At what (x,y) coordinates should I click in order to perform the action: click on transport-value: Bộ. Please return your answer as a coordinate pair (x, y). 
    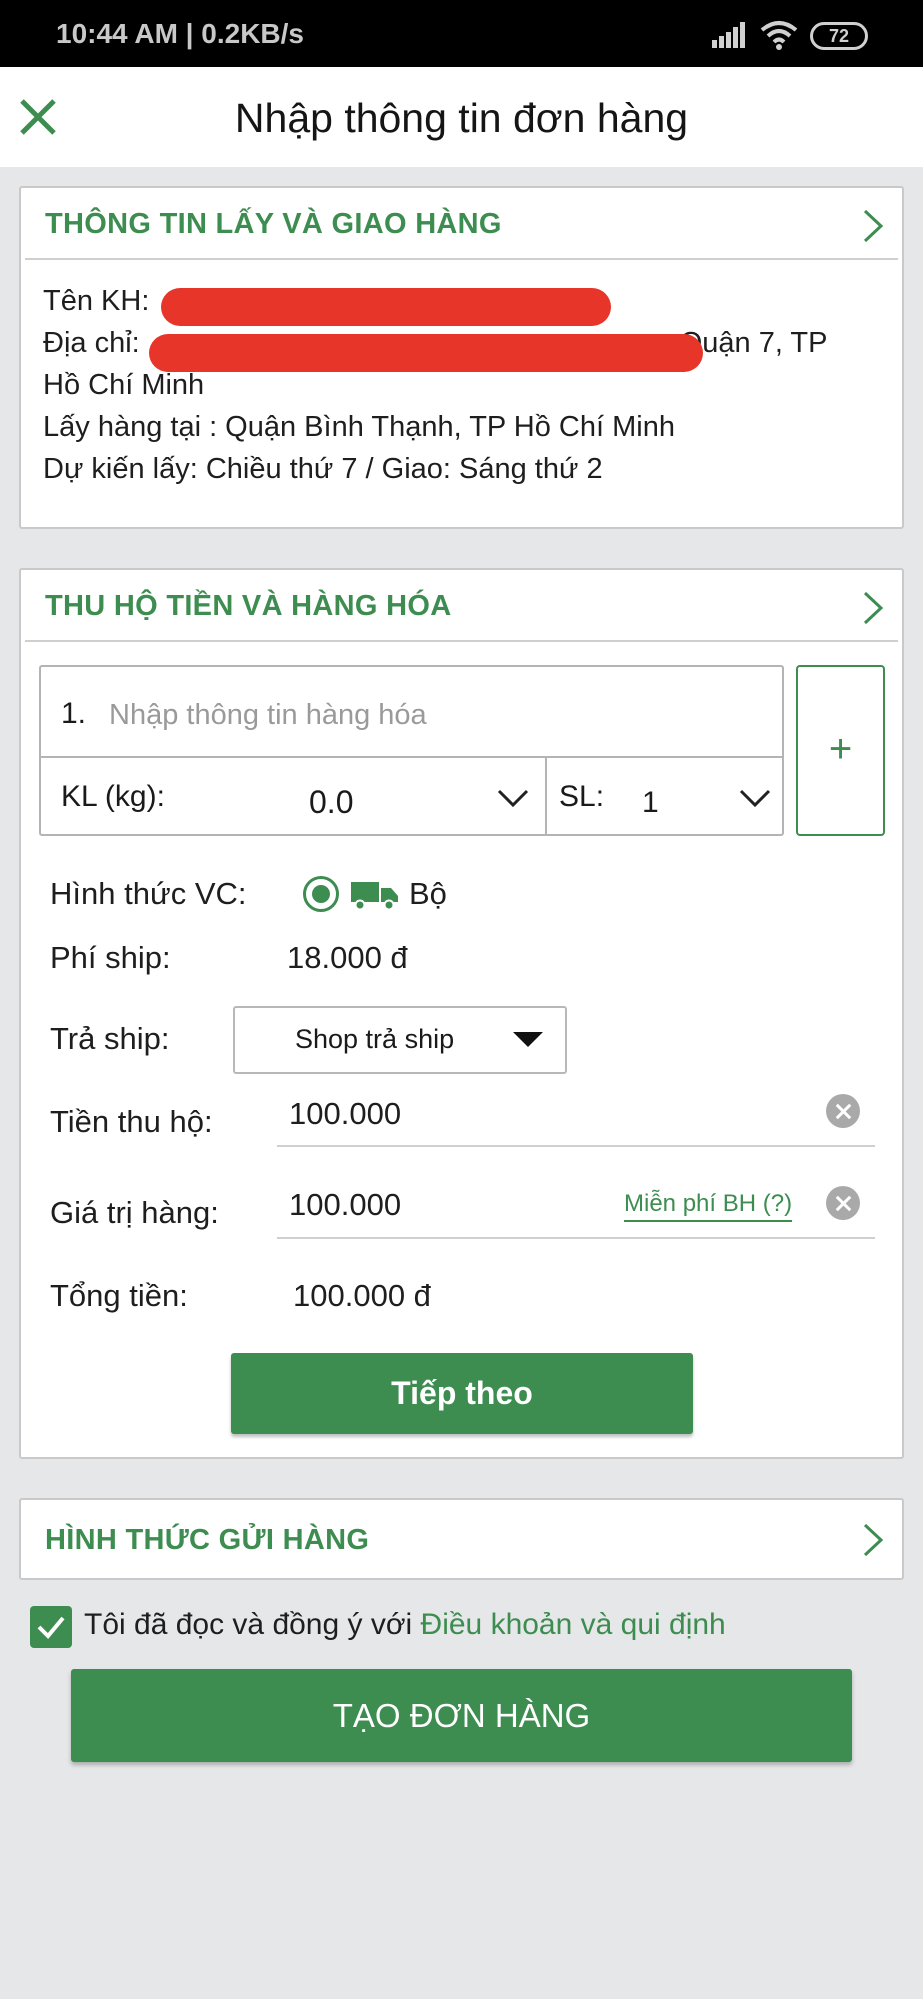
    Looking at the image, I should click on (428, 893).